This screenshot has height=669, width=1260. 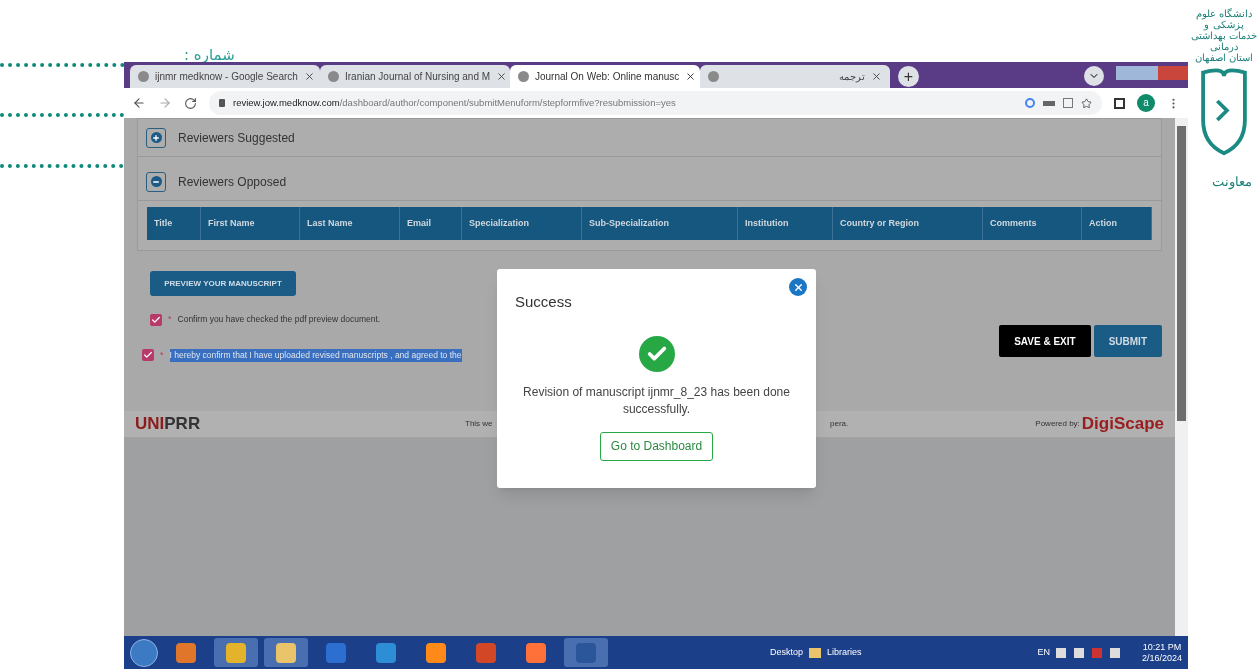 I want to click on browser-tab: Iranian Journal of Nursing and M, so click(x=415, y=76).